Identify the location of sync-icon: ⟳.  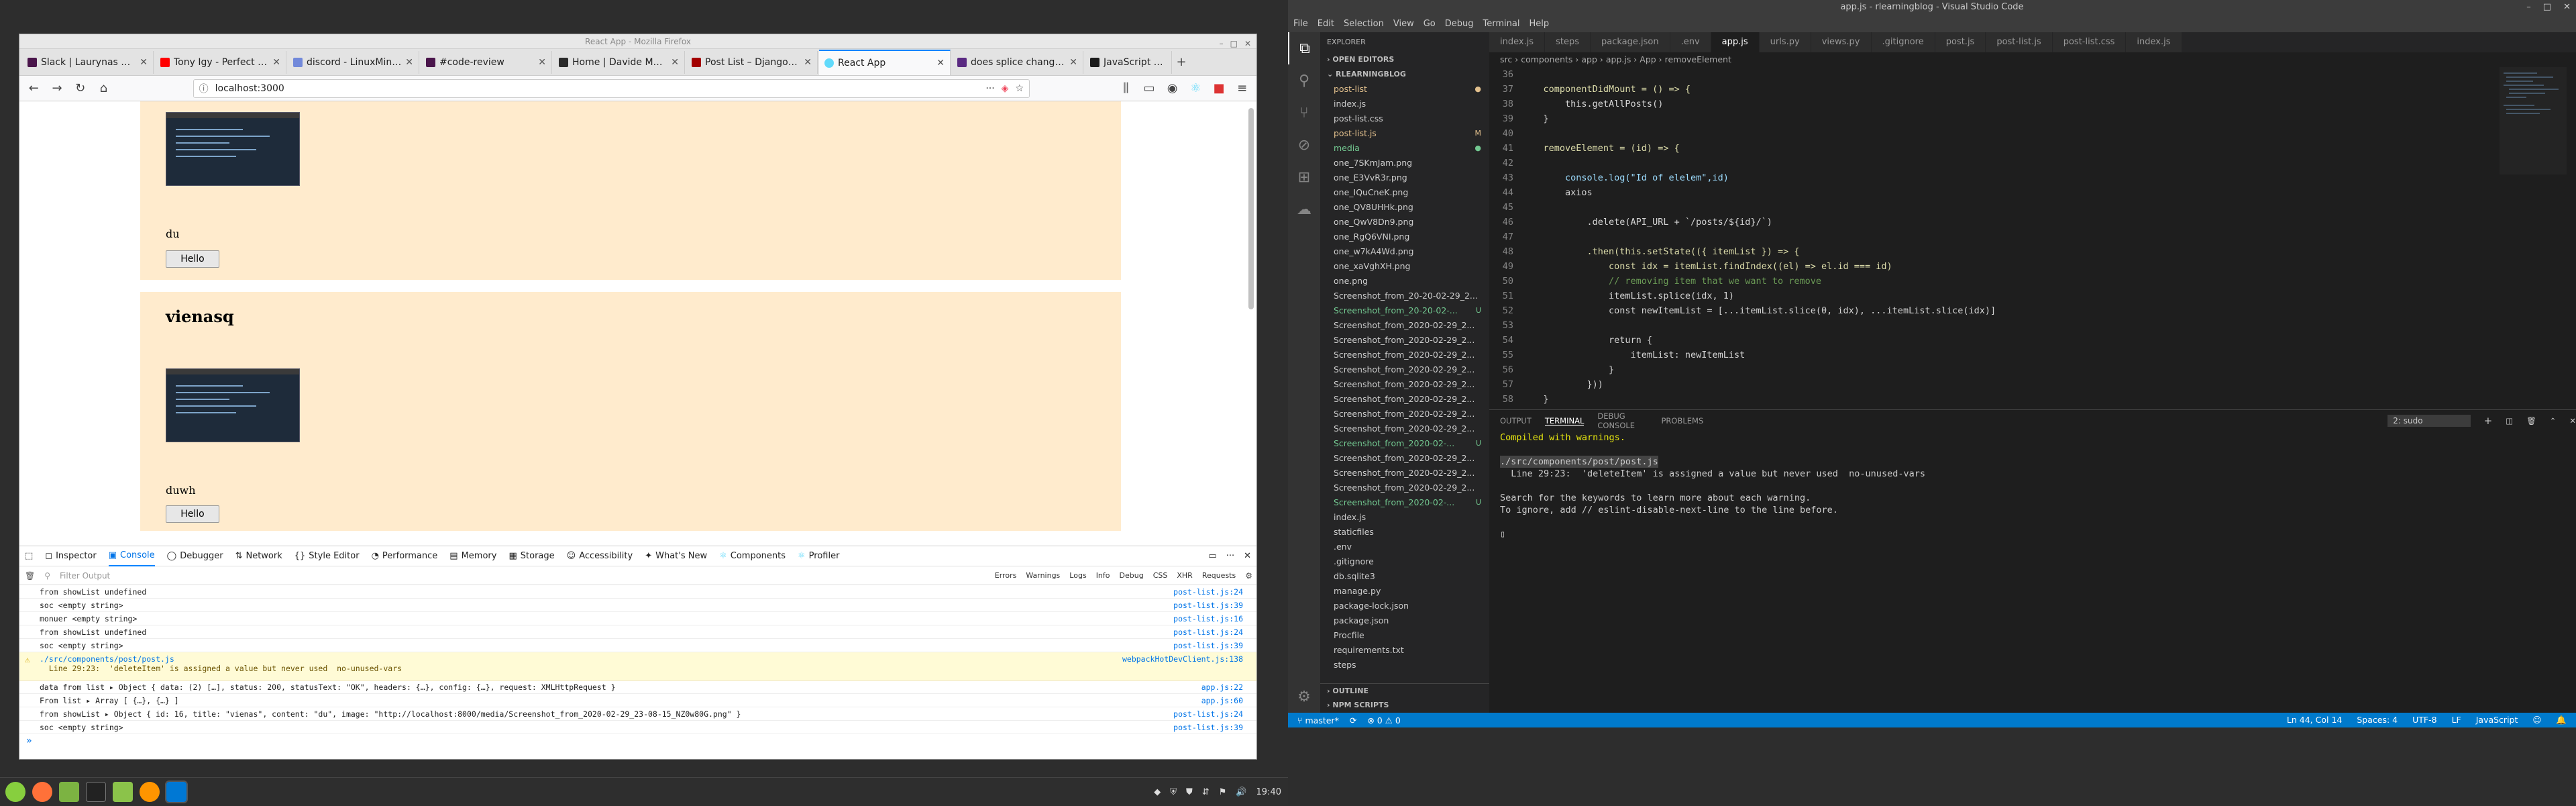
(1353, 720).